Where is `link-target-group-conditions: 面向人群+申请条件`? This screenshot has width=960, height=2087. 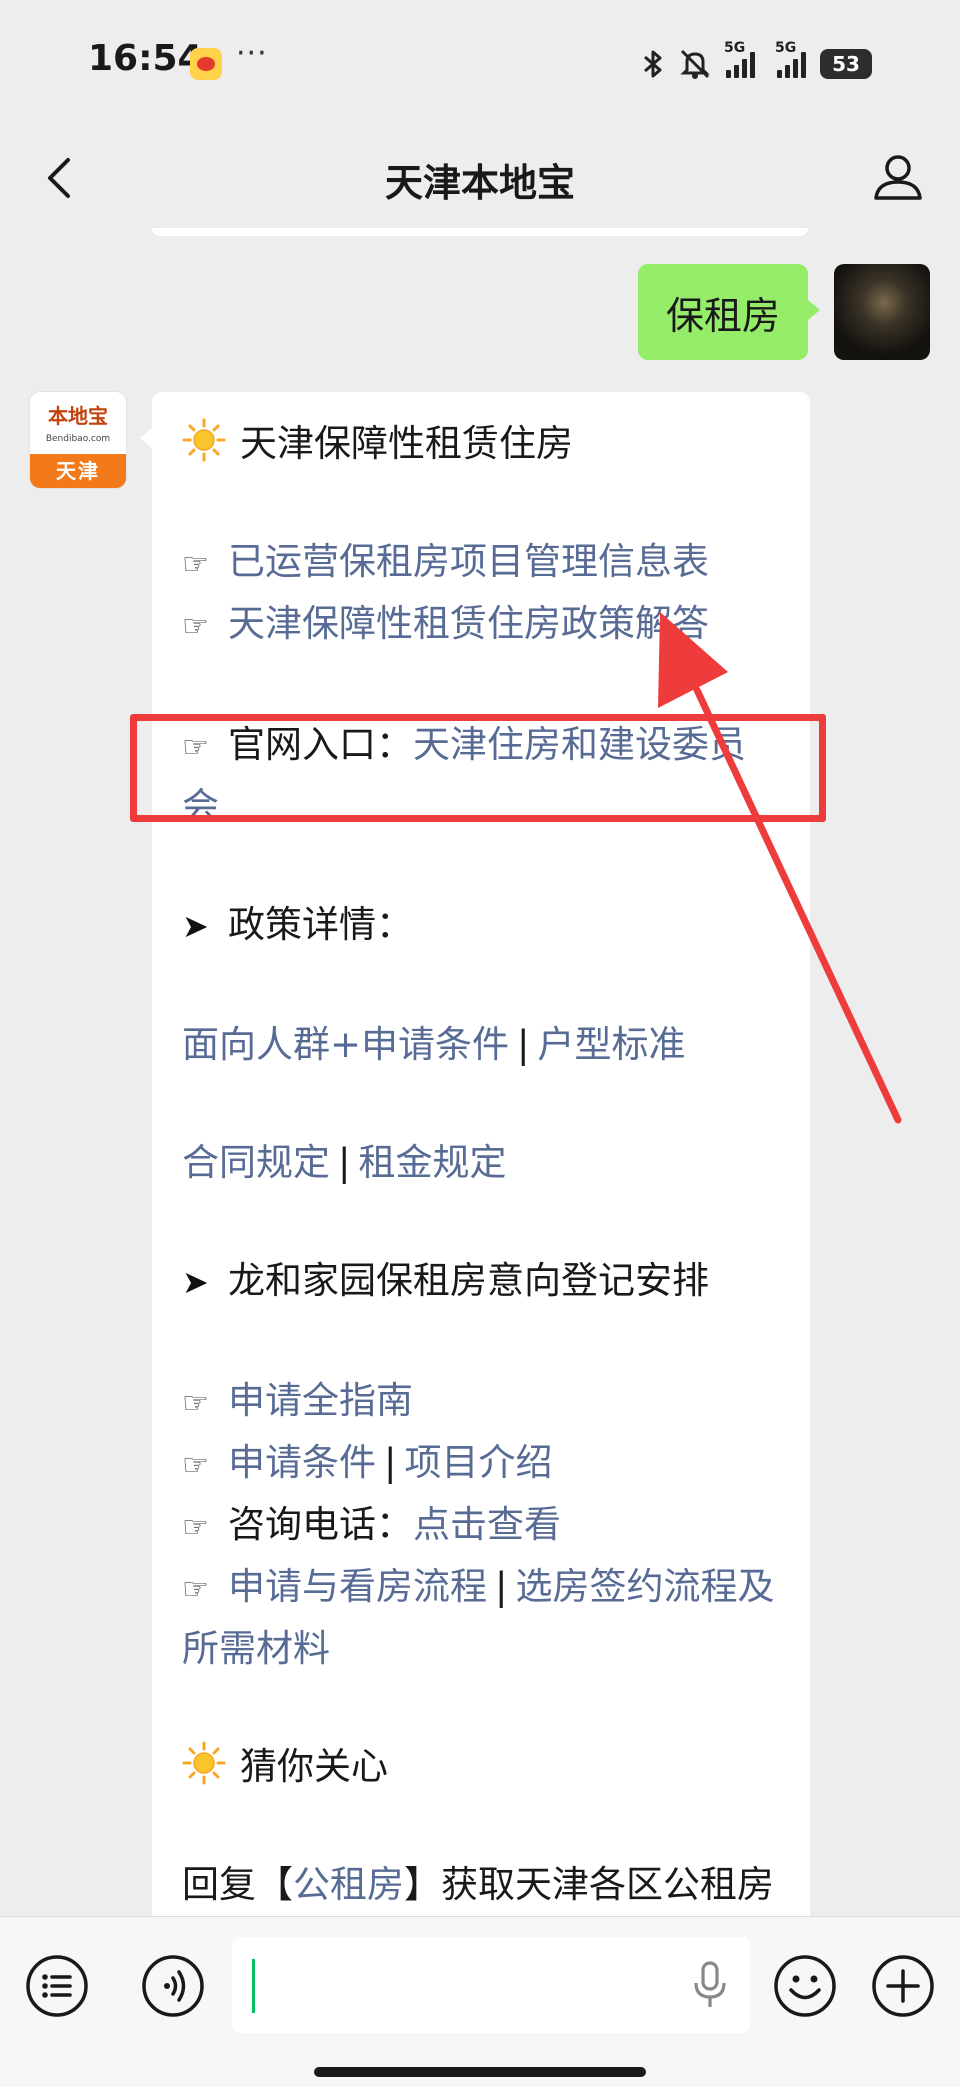
link-target-group-conditions: 面向人群+申请条件 is located at coordinates (345, 1044).